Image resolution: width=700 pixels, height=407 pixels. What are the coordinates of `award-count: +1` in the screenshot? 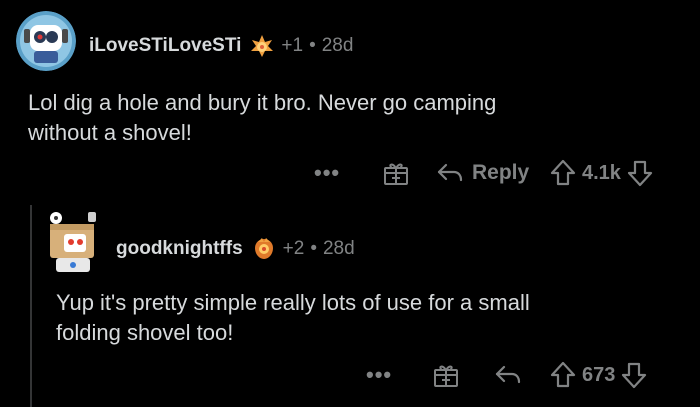 It's located at (292, 45).